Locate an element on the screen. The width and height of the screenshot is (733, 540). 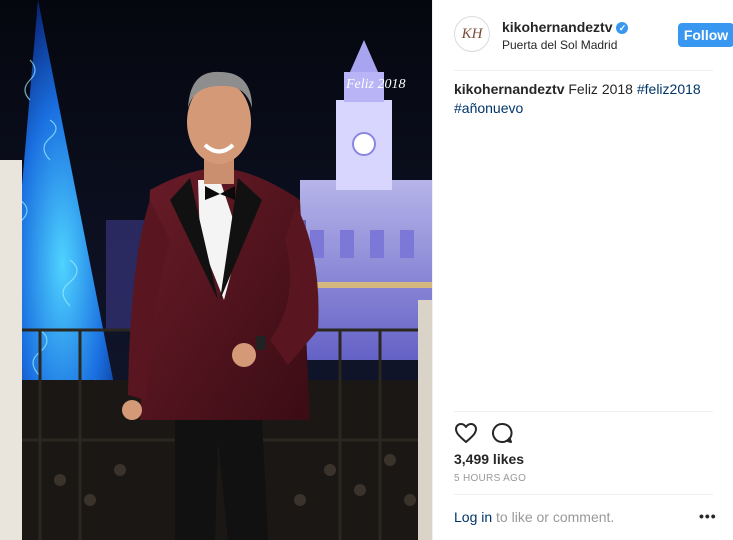
likes-count: 3,499 likes is located at coordinates (489, 459).